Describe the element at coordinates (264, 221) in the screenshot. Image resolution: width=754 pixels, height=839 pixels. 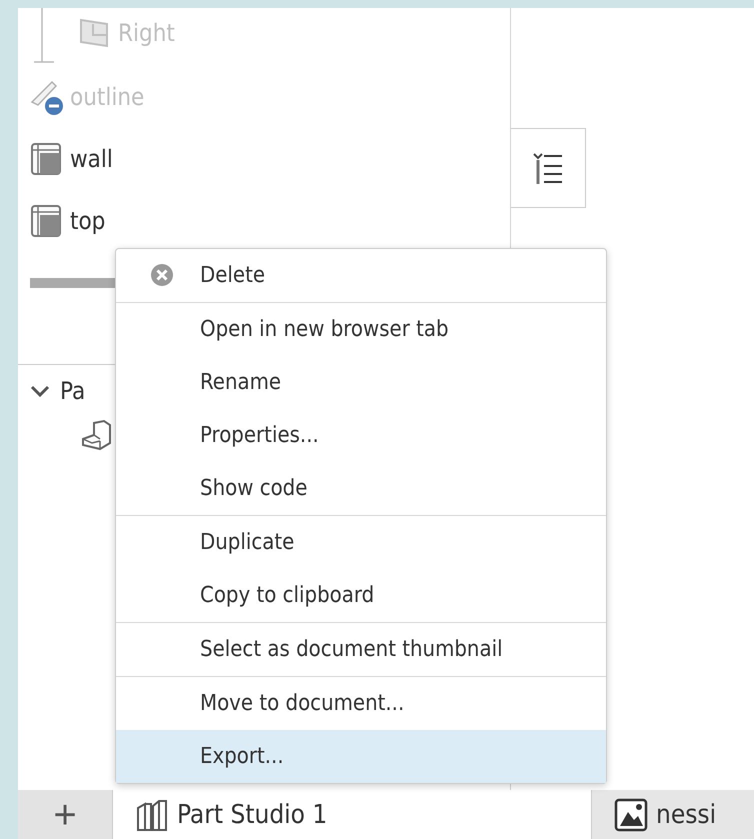
I see `tree-item: top` at that location.